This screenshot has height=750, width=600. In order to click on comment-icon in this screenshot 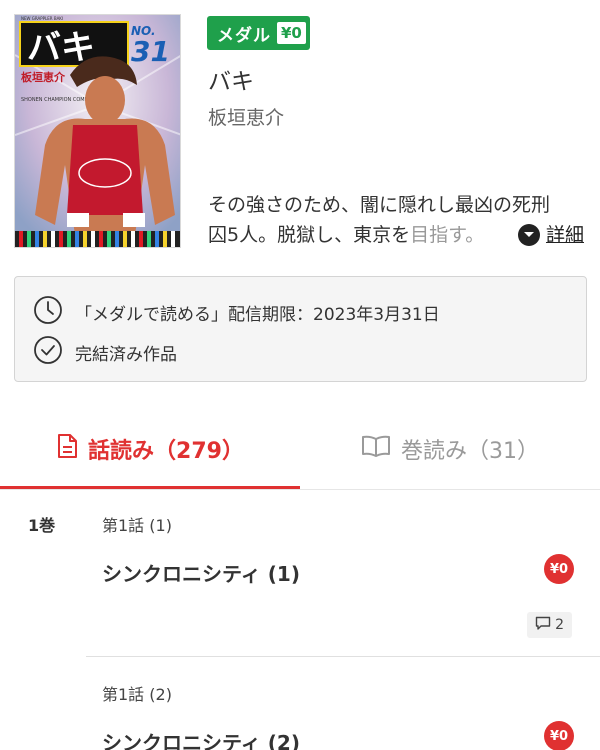, I will do `click(543, 625)`.